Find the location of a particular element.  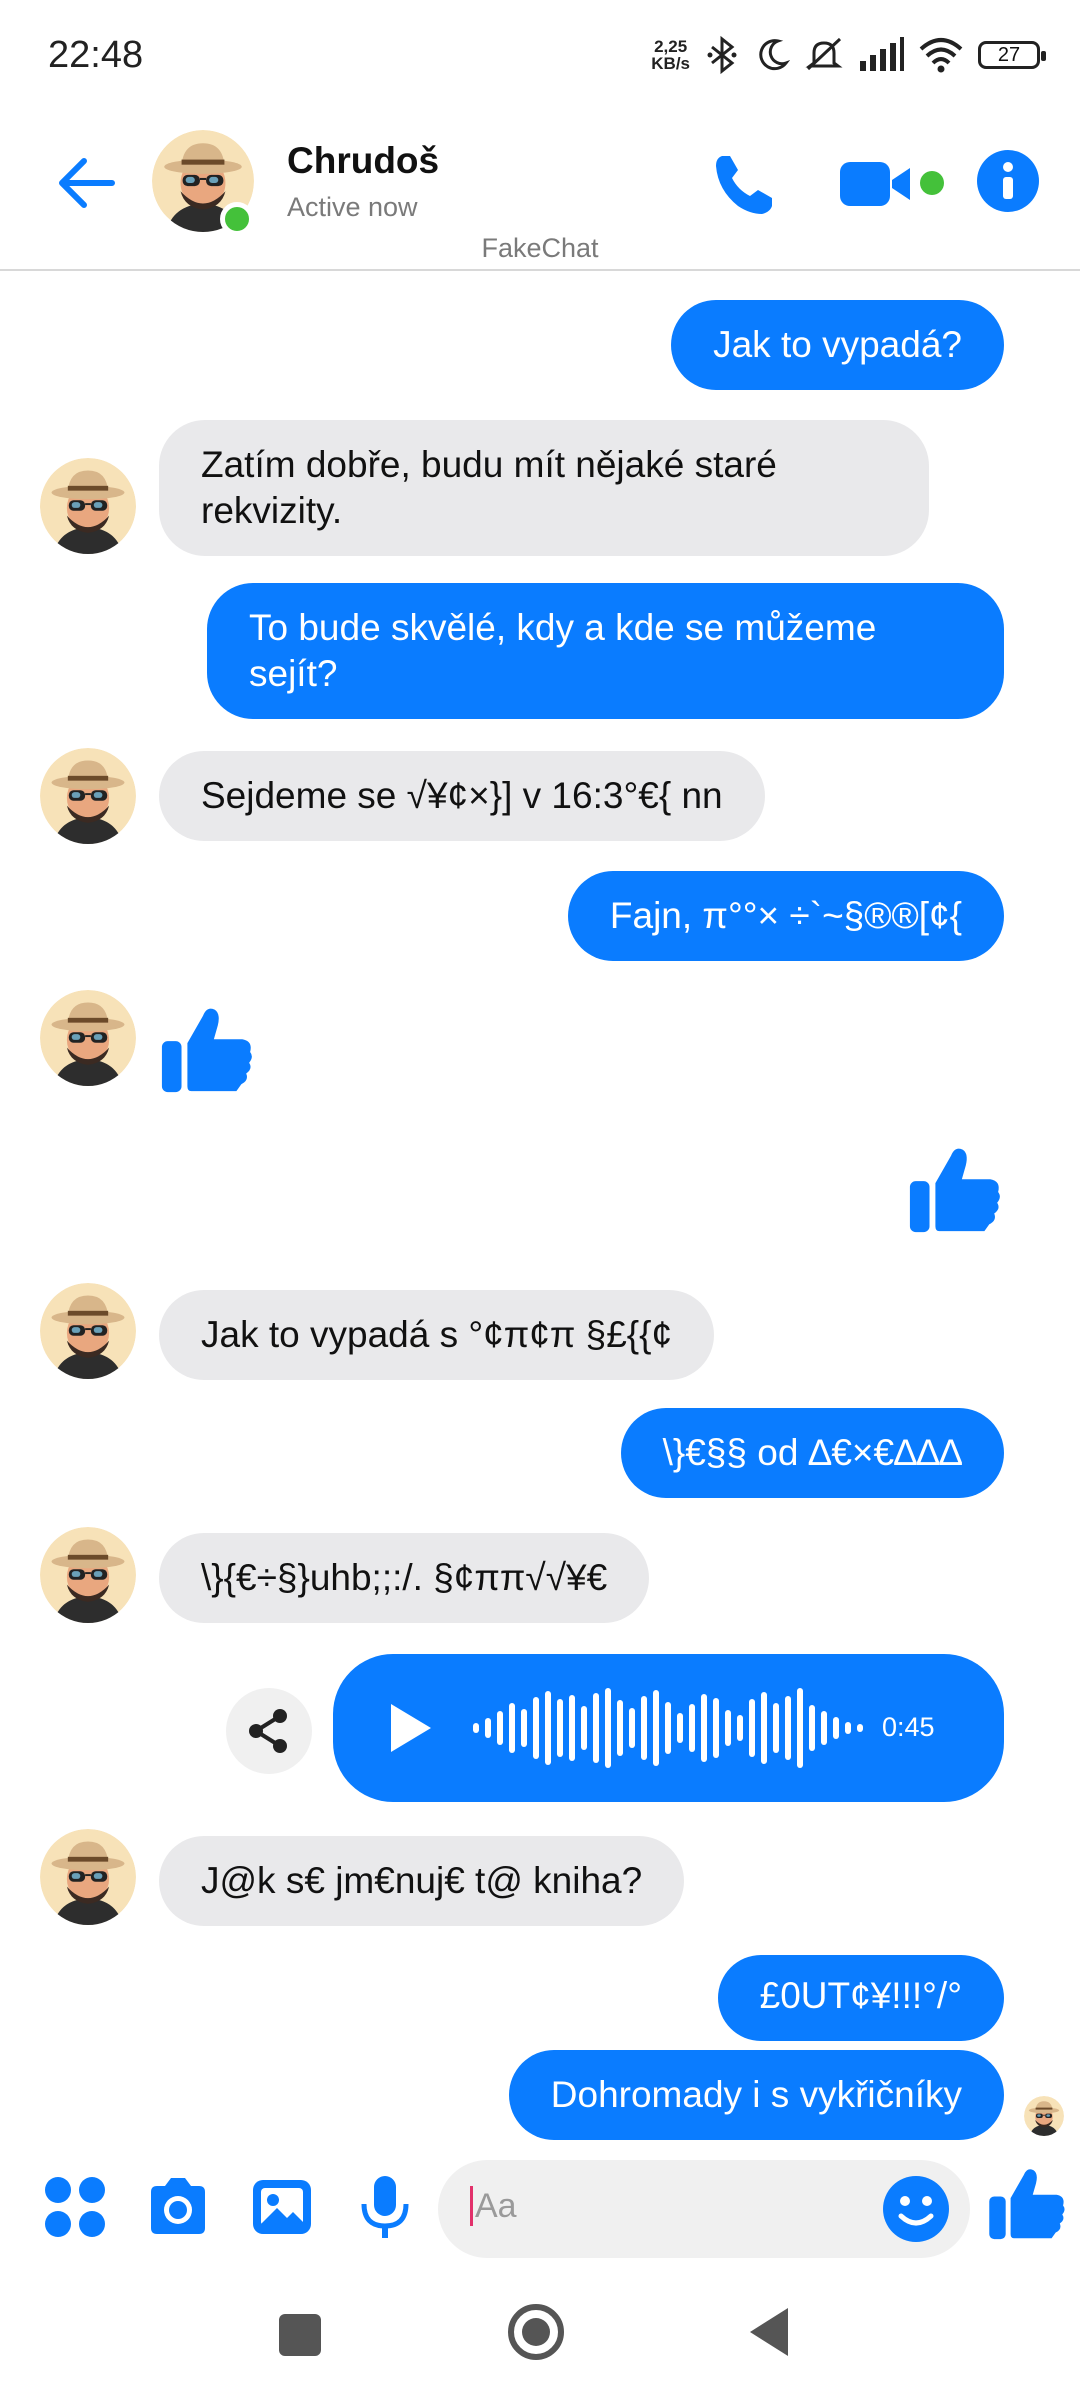

message-incoming: \}{€÷§}uhb;;:/. §¢ππ√√¥€ is located at coordinates (404, 1578).